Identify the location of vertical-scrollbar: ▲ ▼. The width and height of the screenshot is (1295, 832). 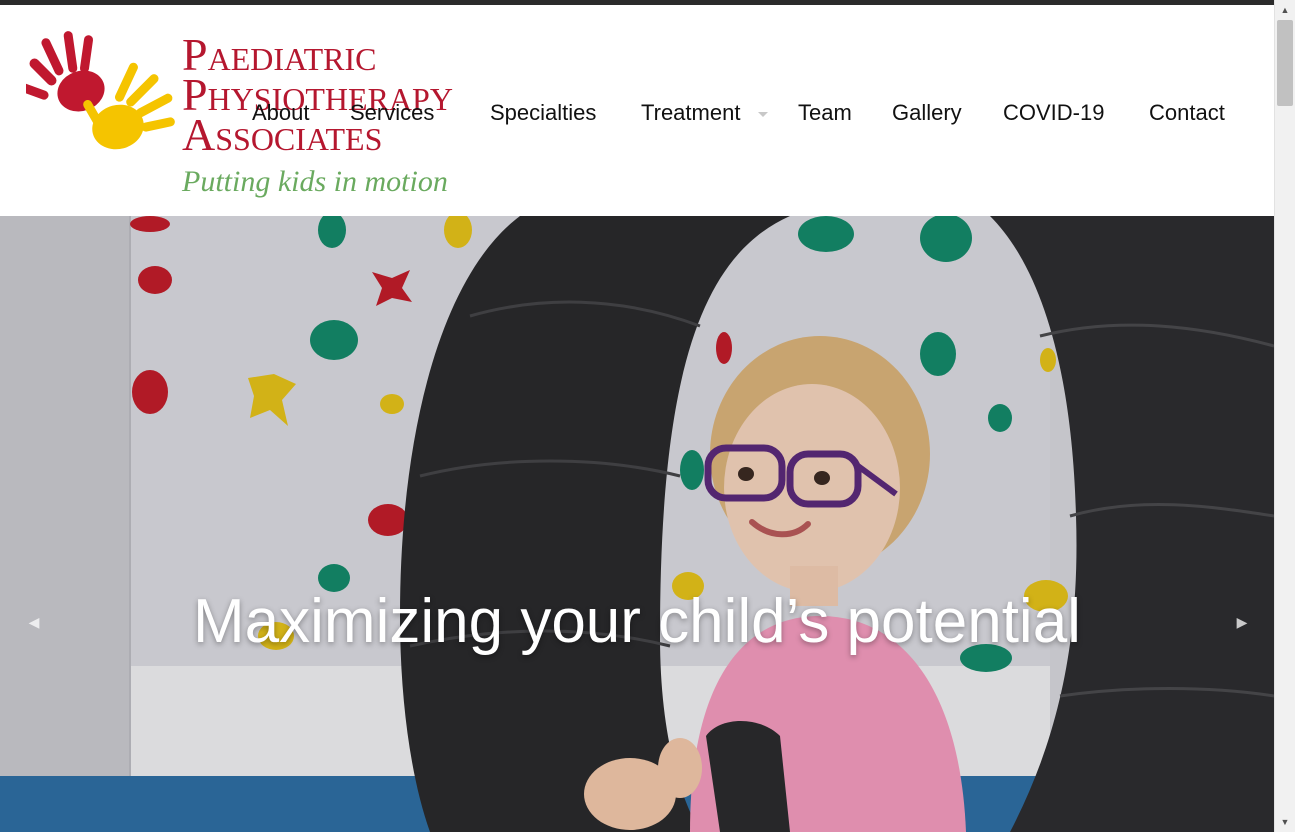
(1284, 416).